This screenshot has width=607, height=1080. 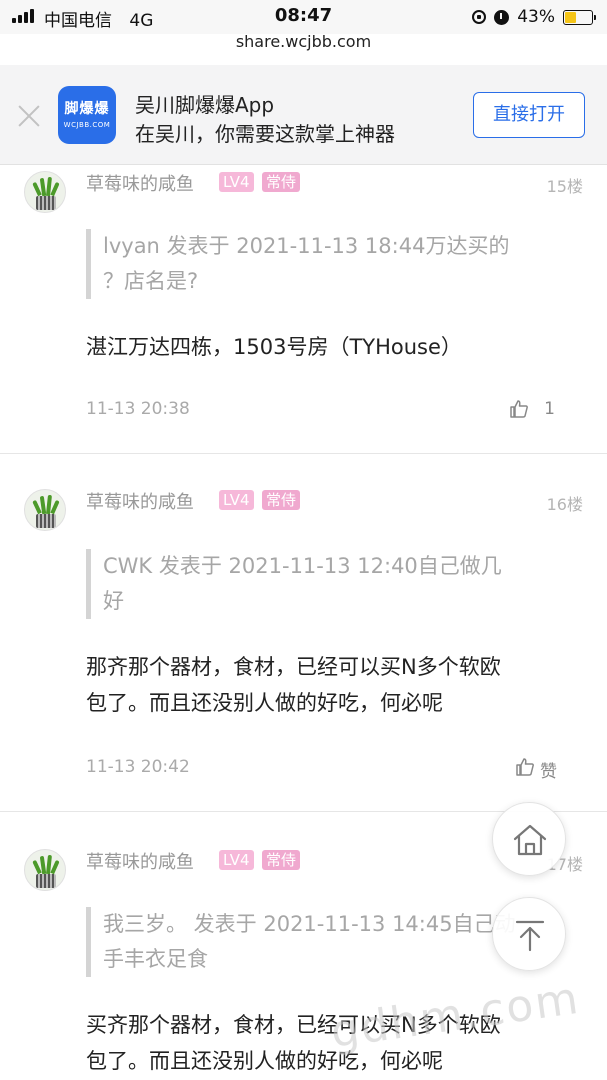 What do you see at coordinates (336, 685) in the screenshot?
I see `comment-body: 那齐那个器材，食材，已经可以买N多个软欧 包了。而且还没别人做的好吃，何必呢` at bounding box center [336, 685].